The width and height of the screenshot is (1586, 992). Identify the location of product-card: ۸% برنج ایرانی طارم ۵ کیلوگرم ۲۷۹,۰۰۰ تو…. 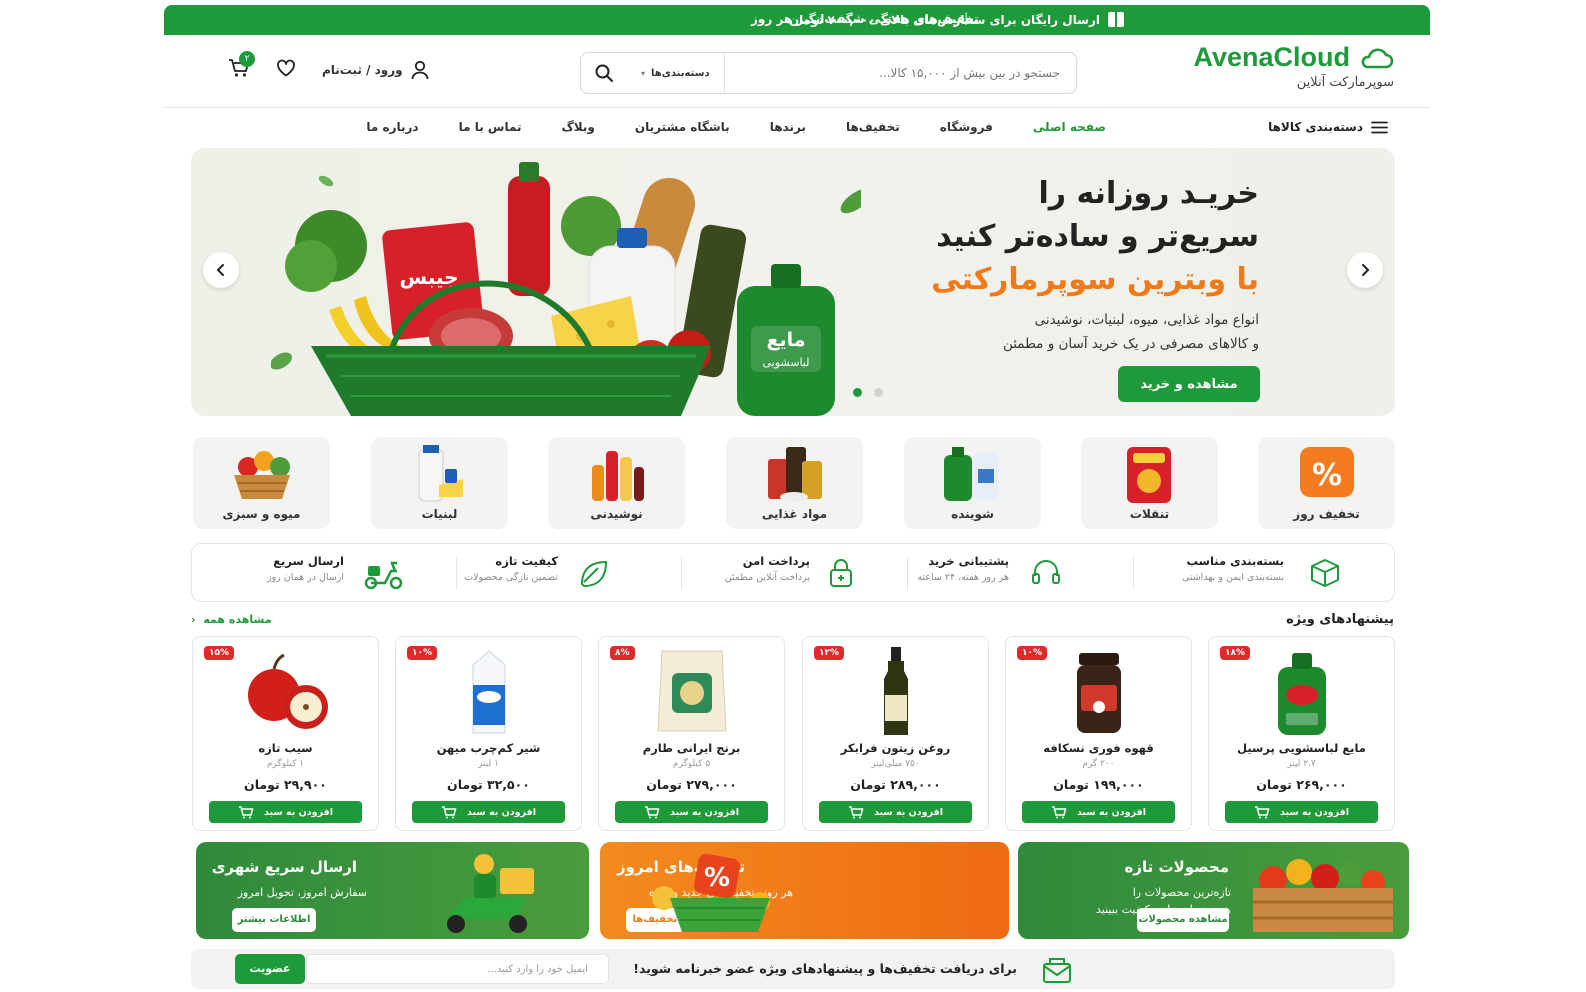
(691, 733).